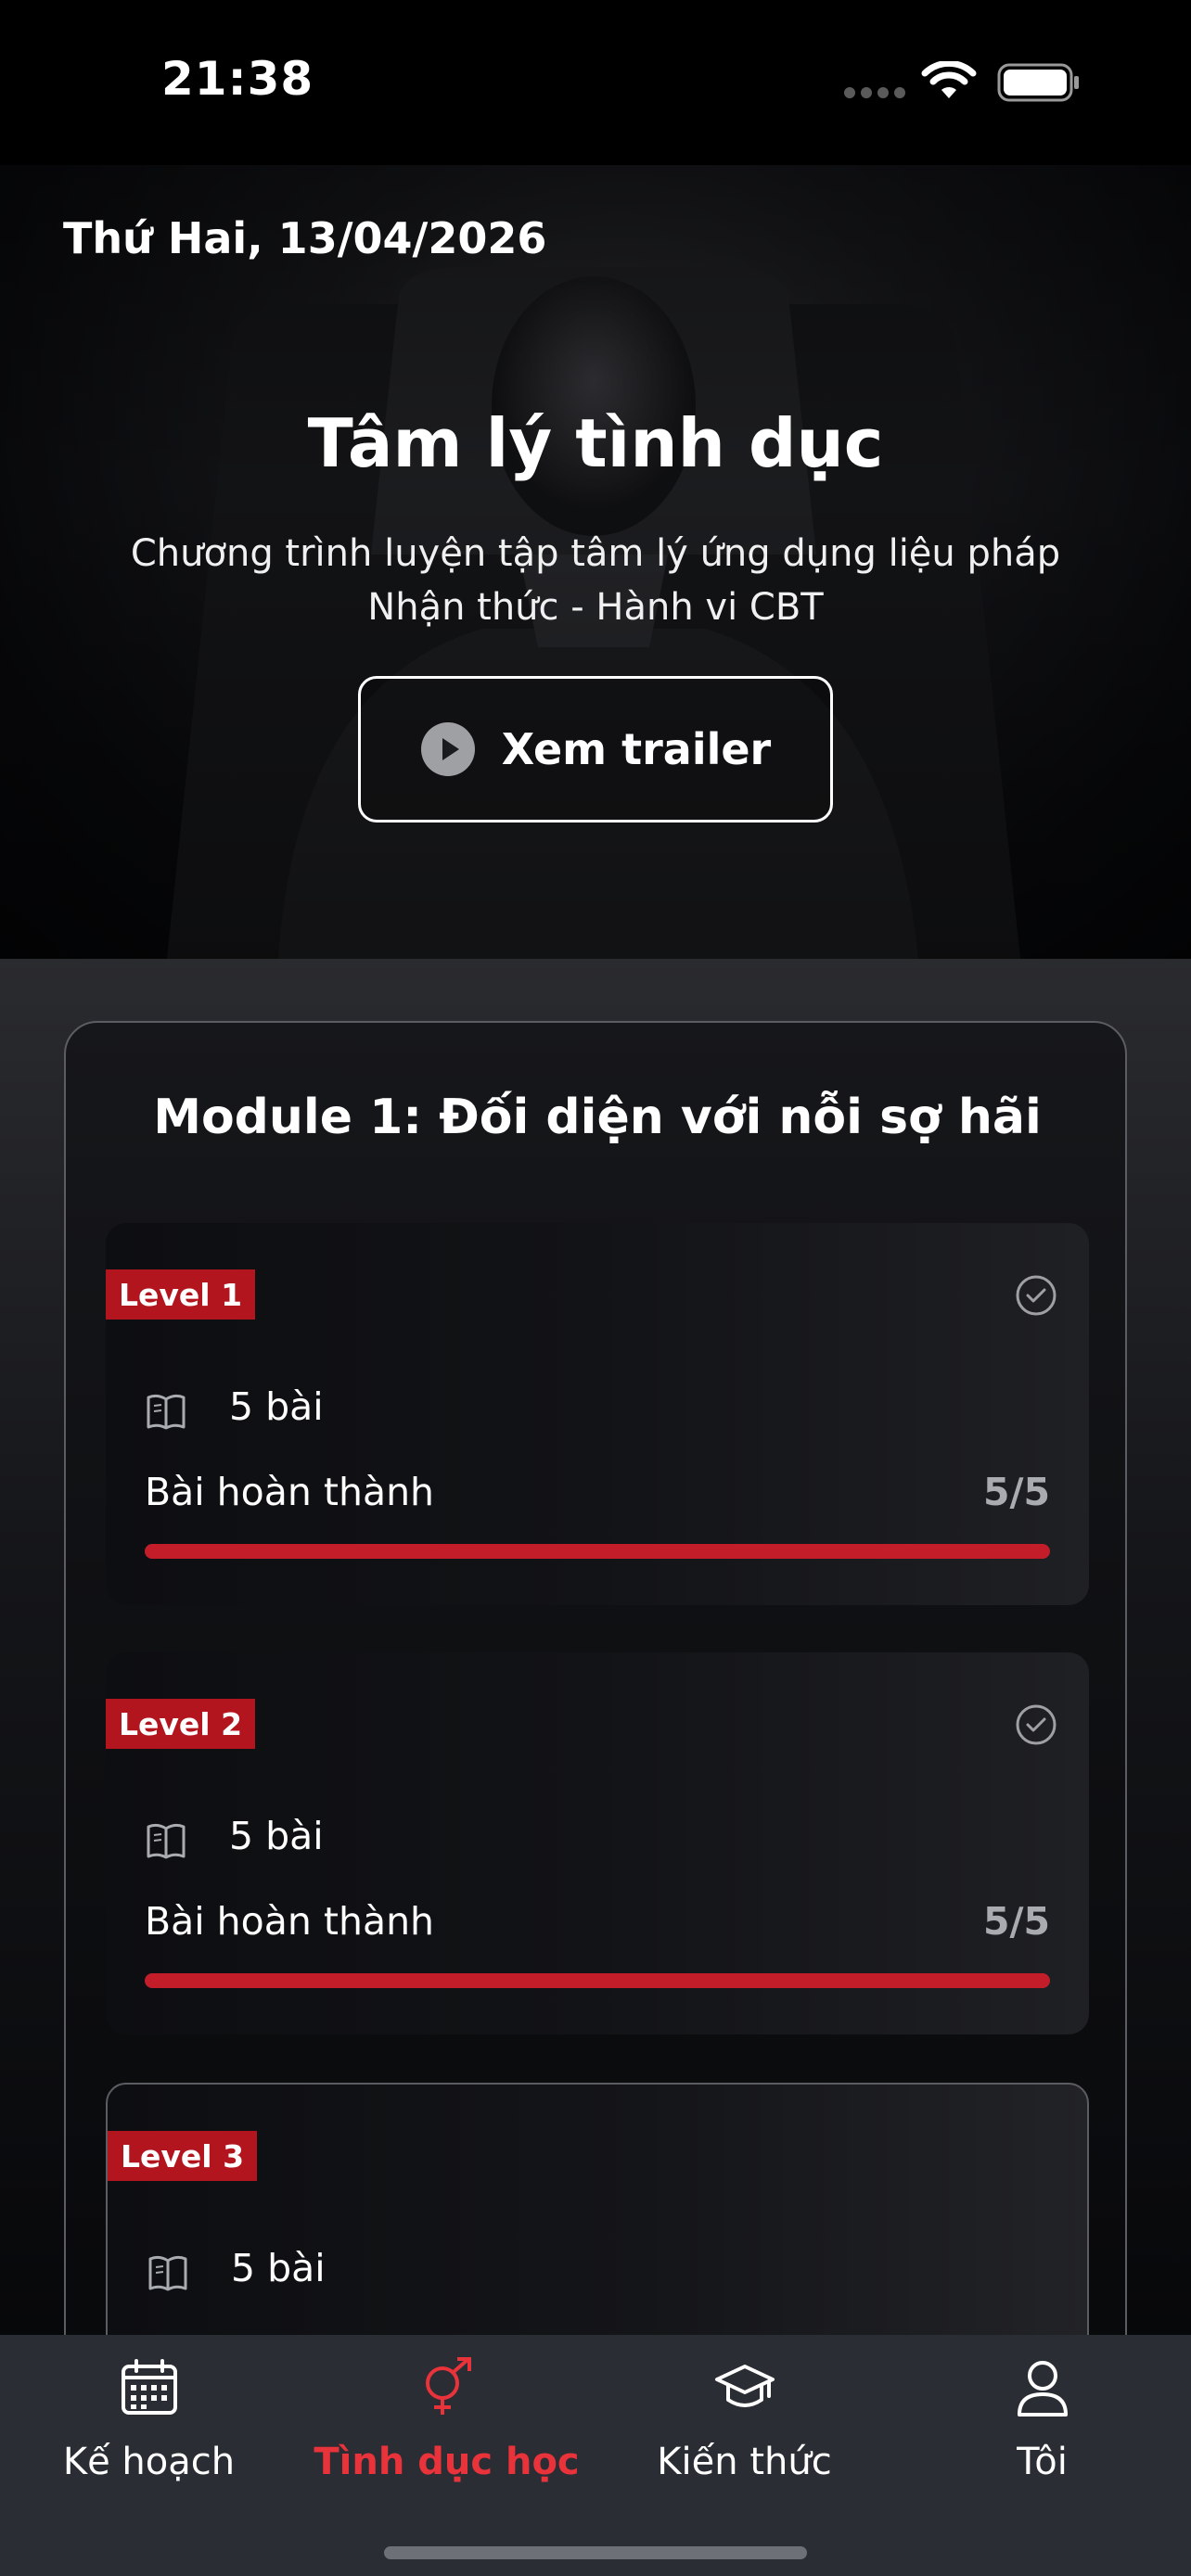 The width and height of the screenshot is (1191, 2576). I want to click on wifi-icon, so click(949, 79).